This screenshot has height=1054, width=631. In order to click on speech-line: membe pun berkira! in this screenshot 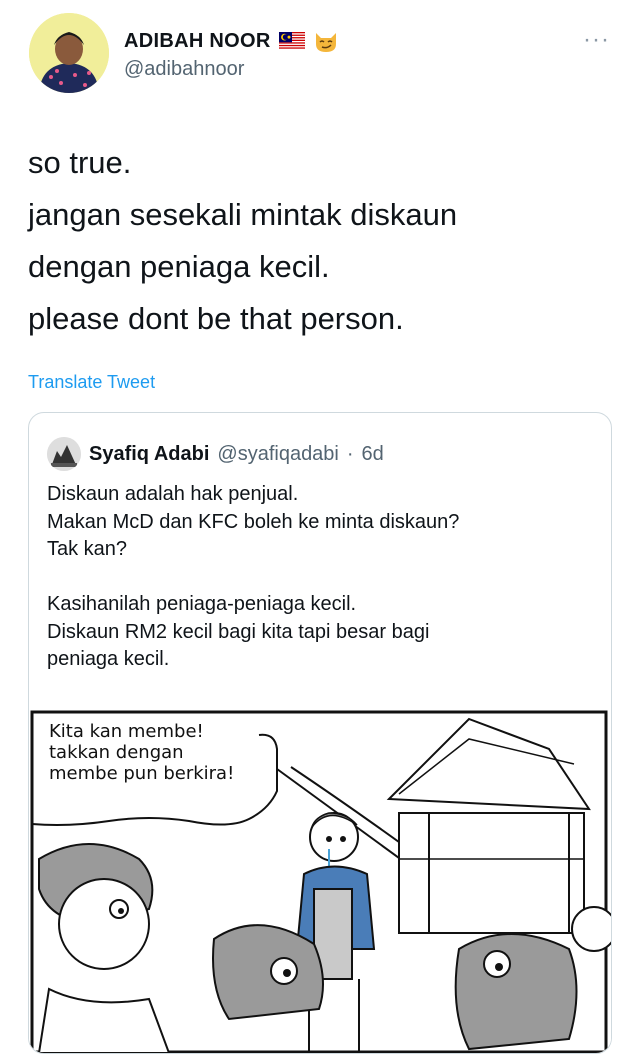, I will do `click(142, 773)`.